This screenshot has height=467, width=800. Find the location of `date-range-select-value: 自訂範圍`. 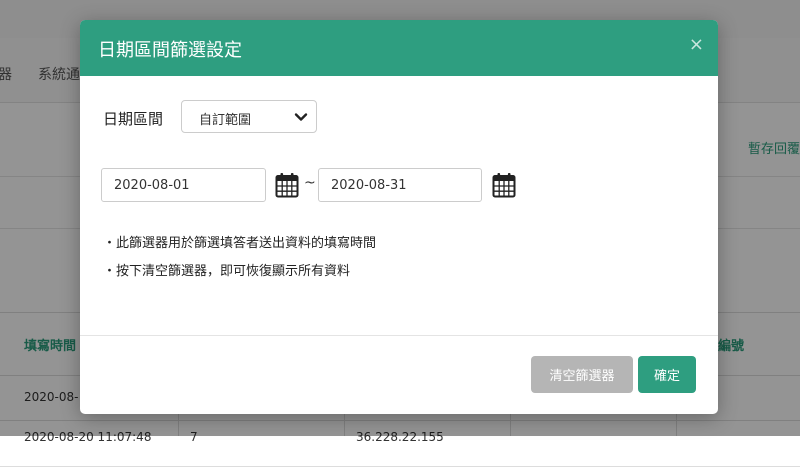

date-range-select-value: 自訂範圍 is located at coordinates (225, 120).